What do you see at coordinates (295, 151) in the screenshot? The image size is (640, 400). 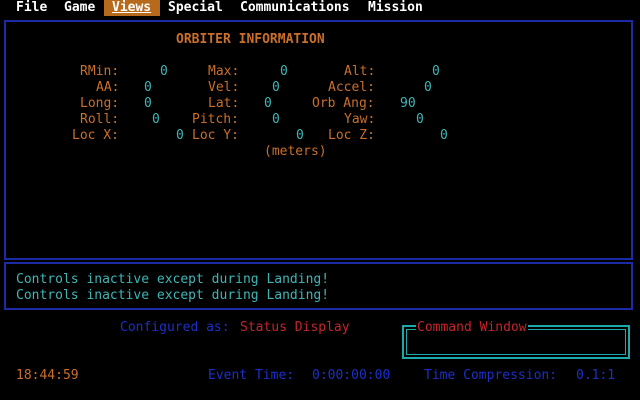 I see `units-label: (meters)` at bounding box center [295, 151].